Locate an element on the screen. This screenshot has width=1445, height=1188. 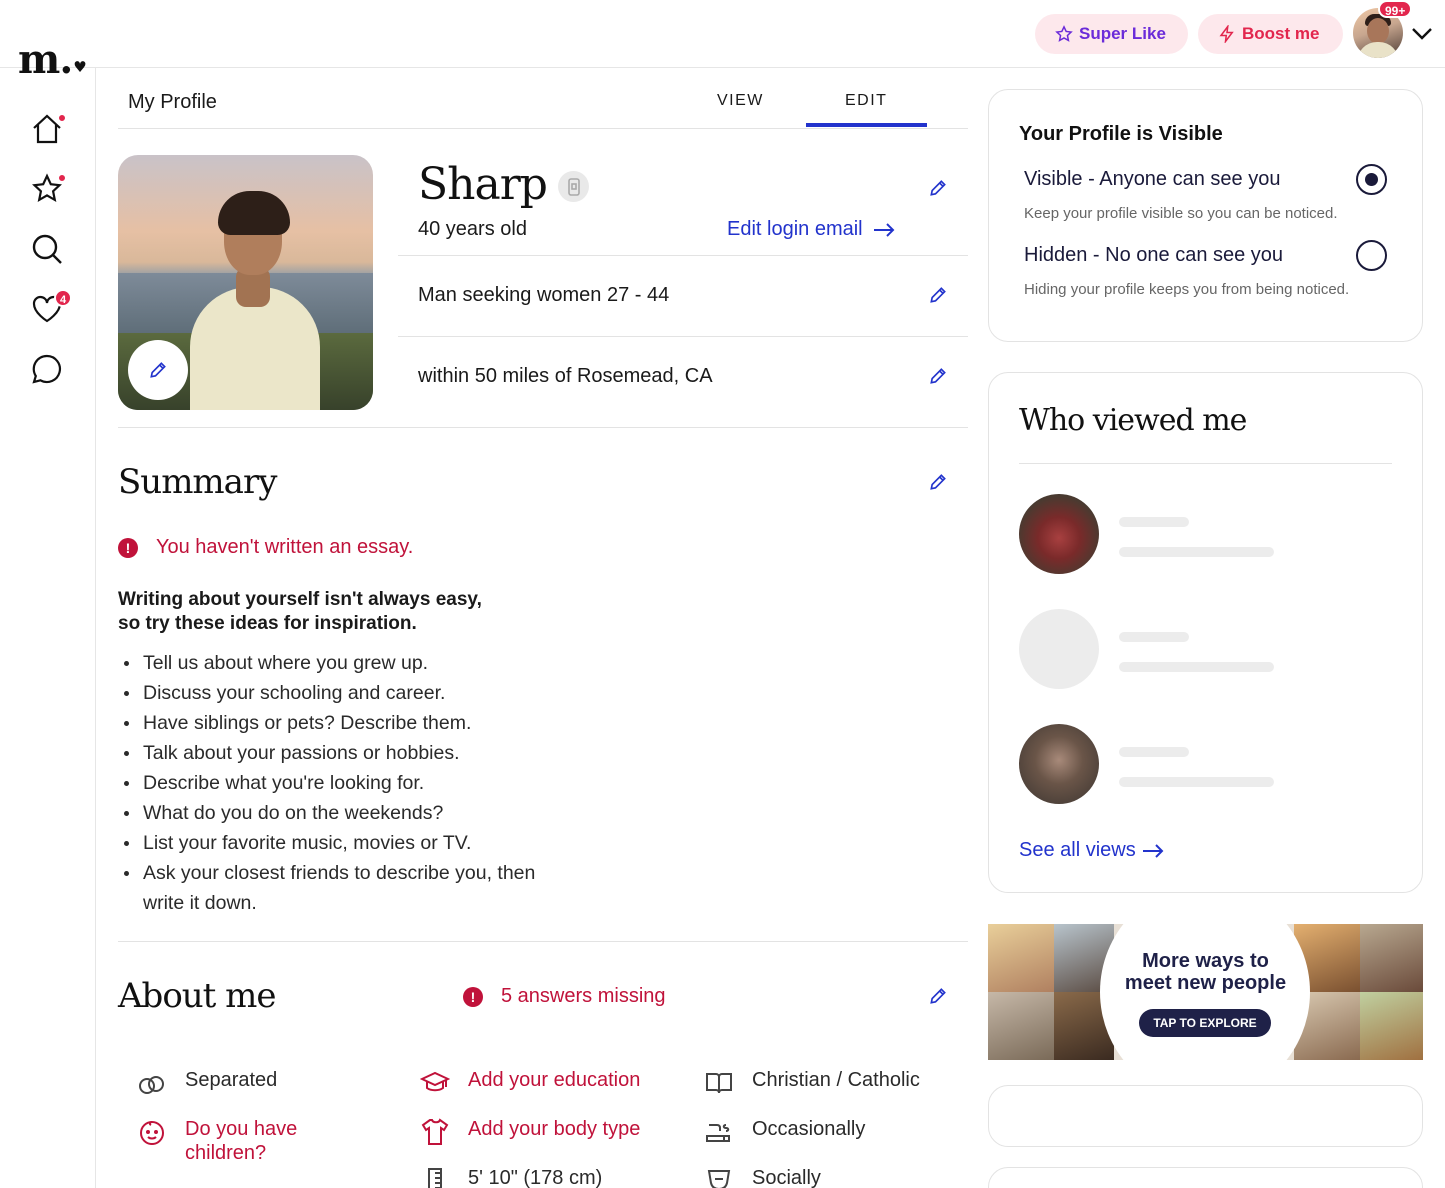
list-item: List your favorite music, movies or TV. is located at coordinates (330, 843).